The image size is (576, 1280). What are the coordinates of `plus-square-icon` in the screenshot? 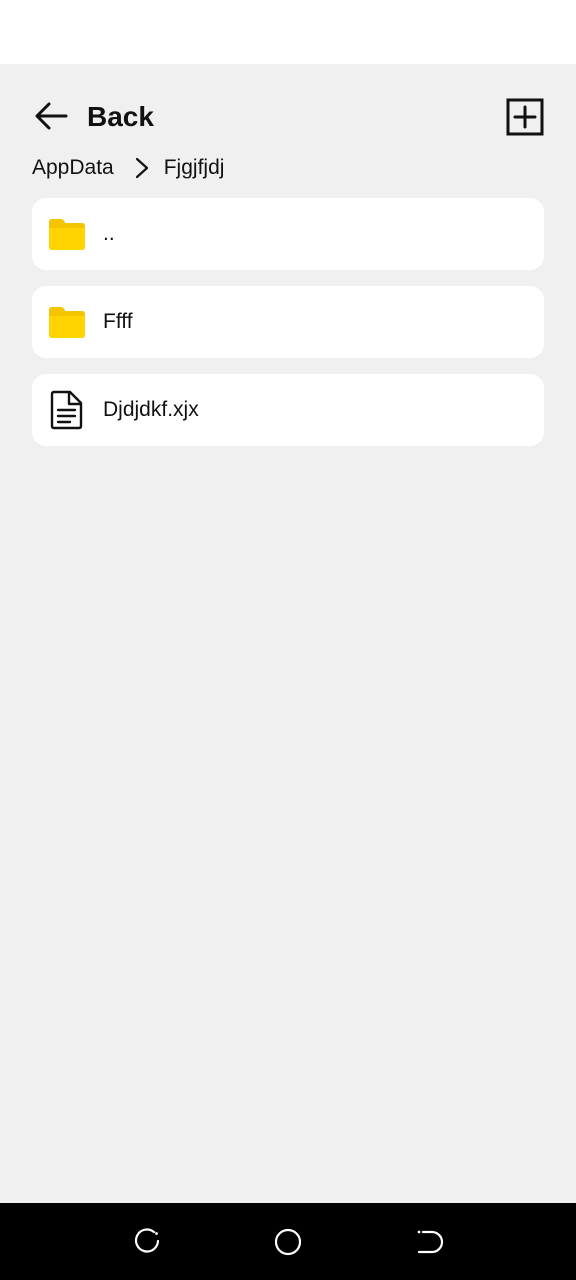 It's located at (525, 117).